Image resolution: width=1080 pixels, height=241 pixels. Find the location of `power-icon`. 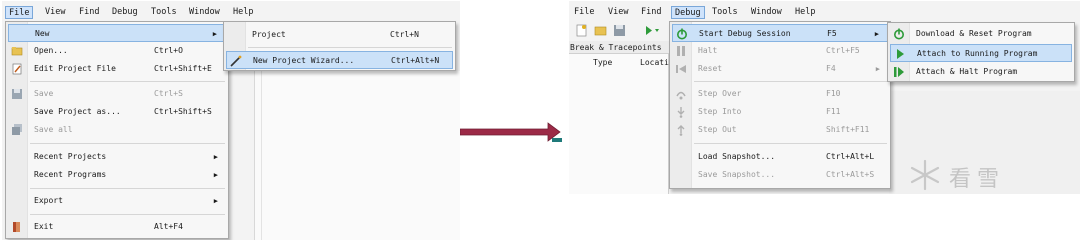

power-icon is located at coordinates (899, 34).